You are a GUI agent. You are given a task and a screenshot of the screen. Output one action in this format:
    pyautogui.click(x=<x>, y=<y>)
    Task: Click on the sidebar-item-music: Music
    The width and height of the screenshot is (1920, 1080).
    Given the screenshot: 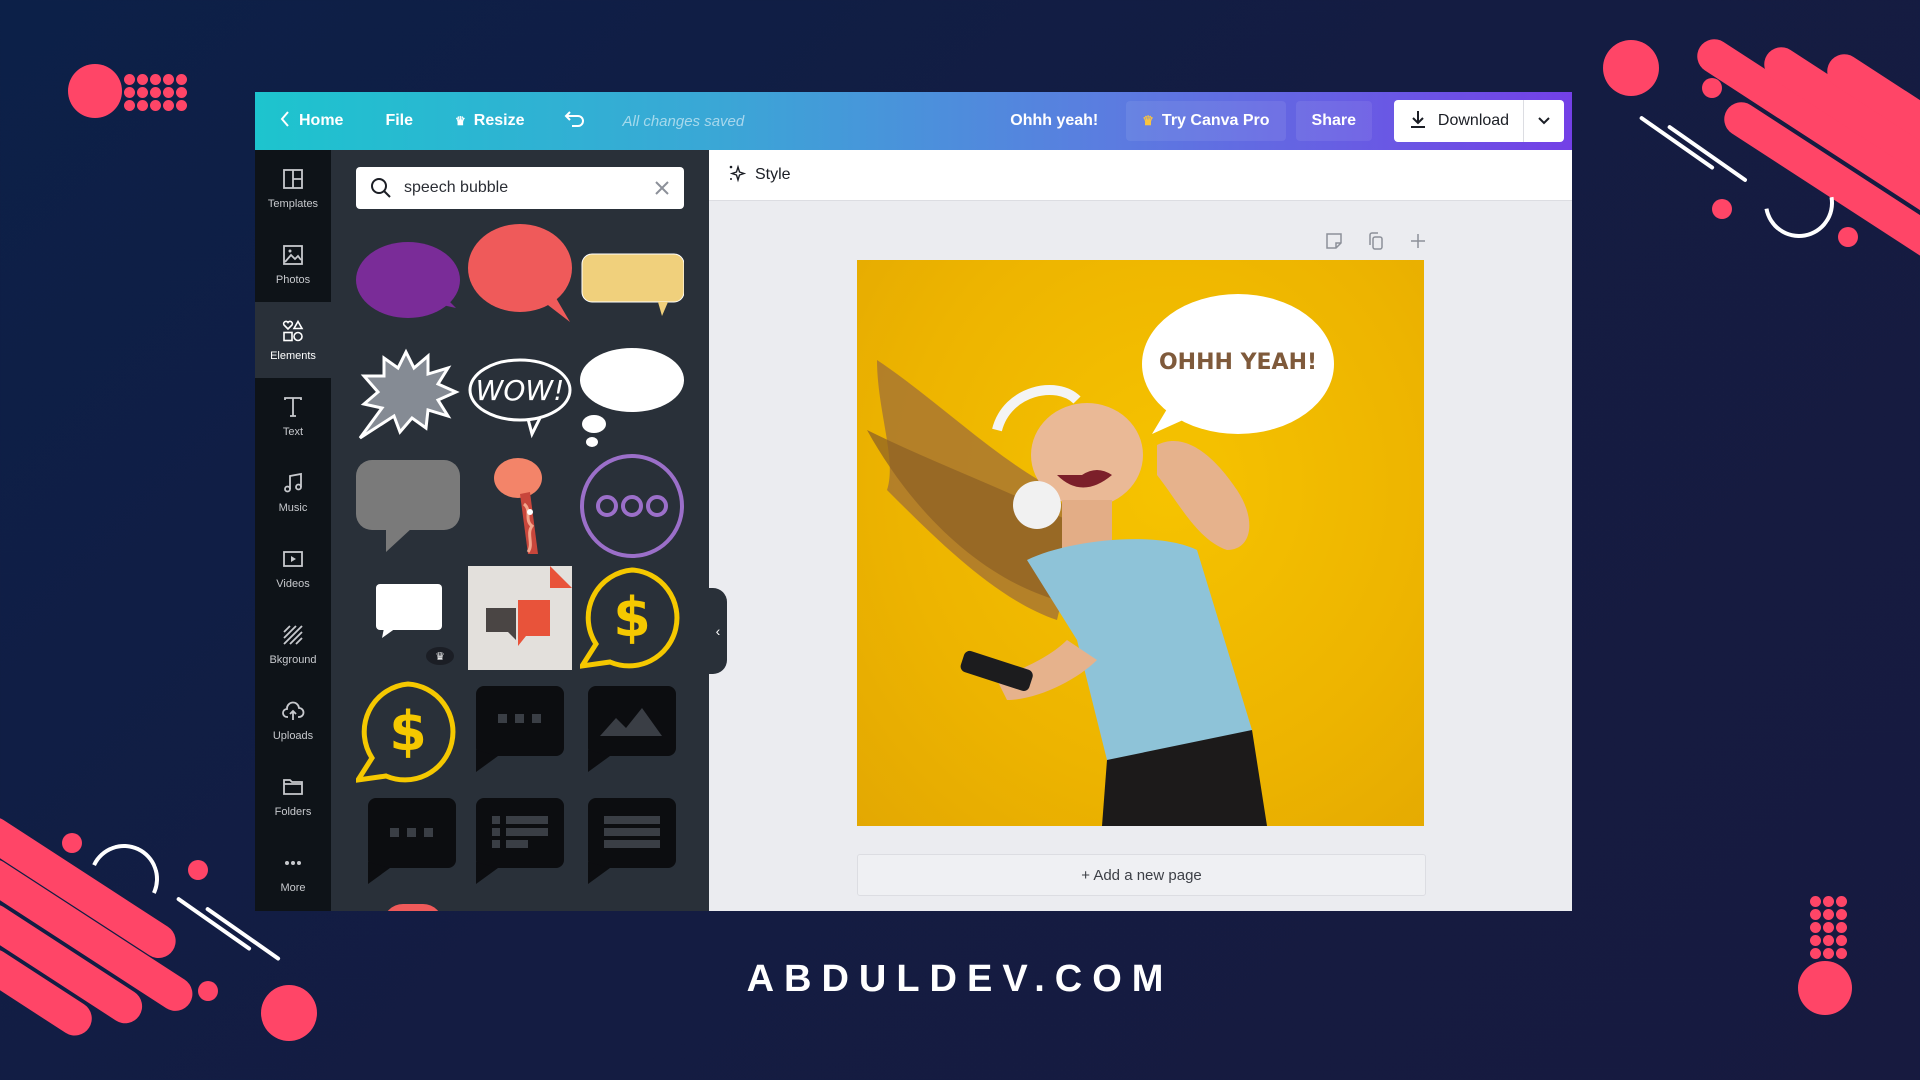 What is the action you would take?
    pyautogui.click(x=293, y=492)
    